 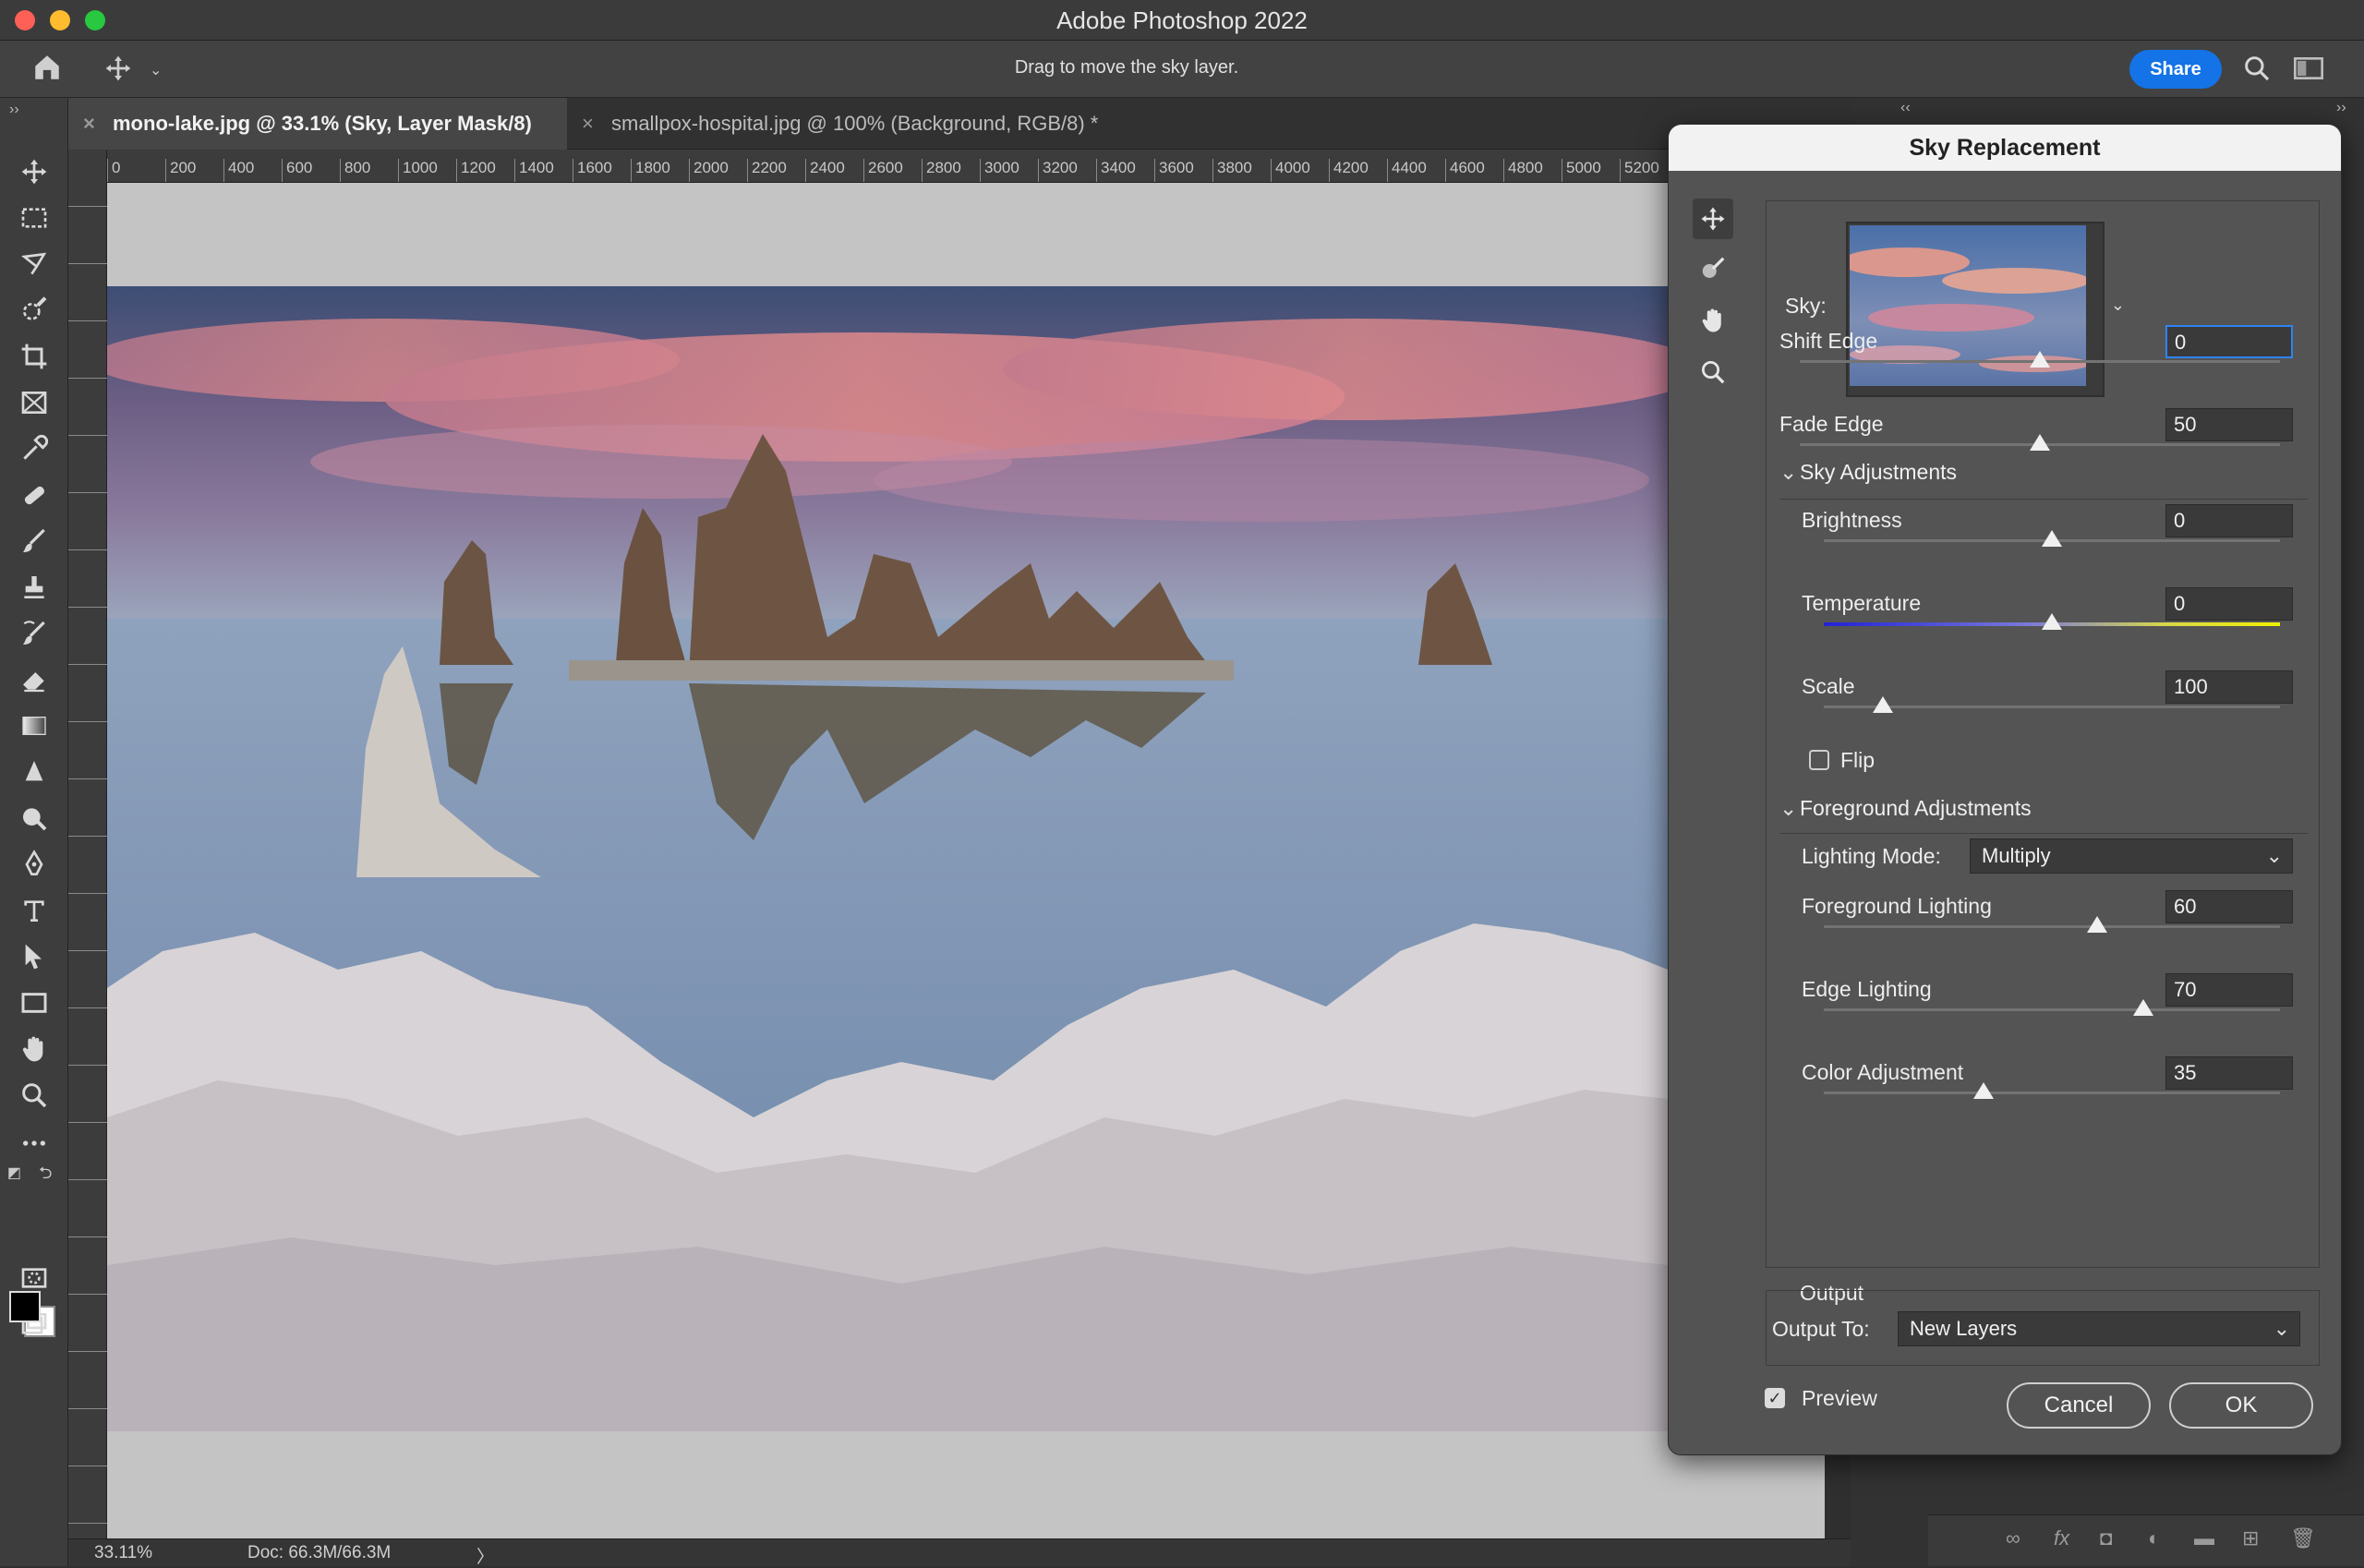 I want to click on sky-brush-tool-icon, so click(x=1713, y=268).